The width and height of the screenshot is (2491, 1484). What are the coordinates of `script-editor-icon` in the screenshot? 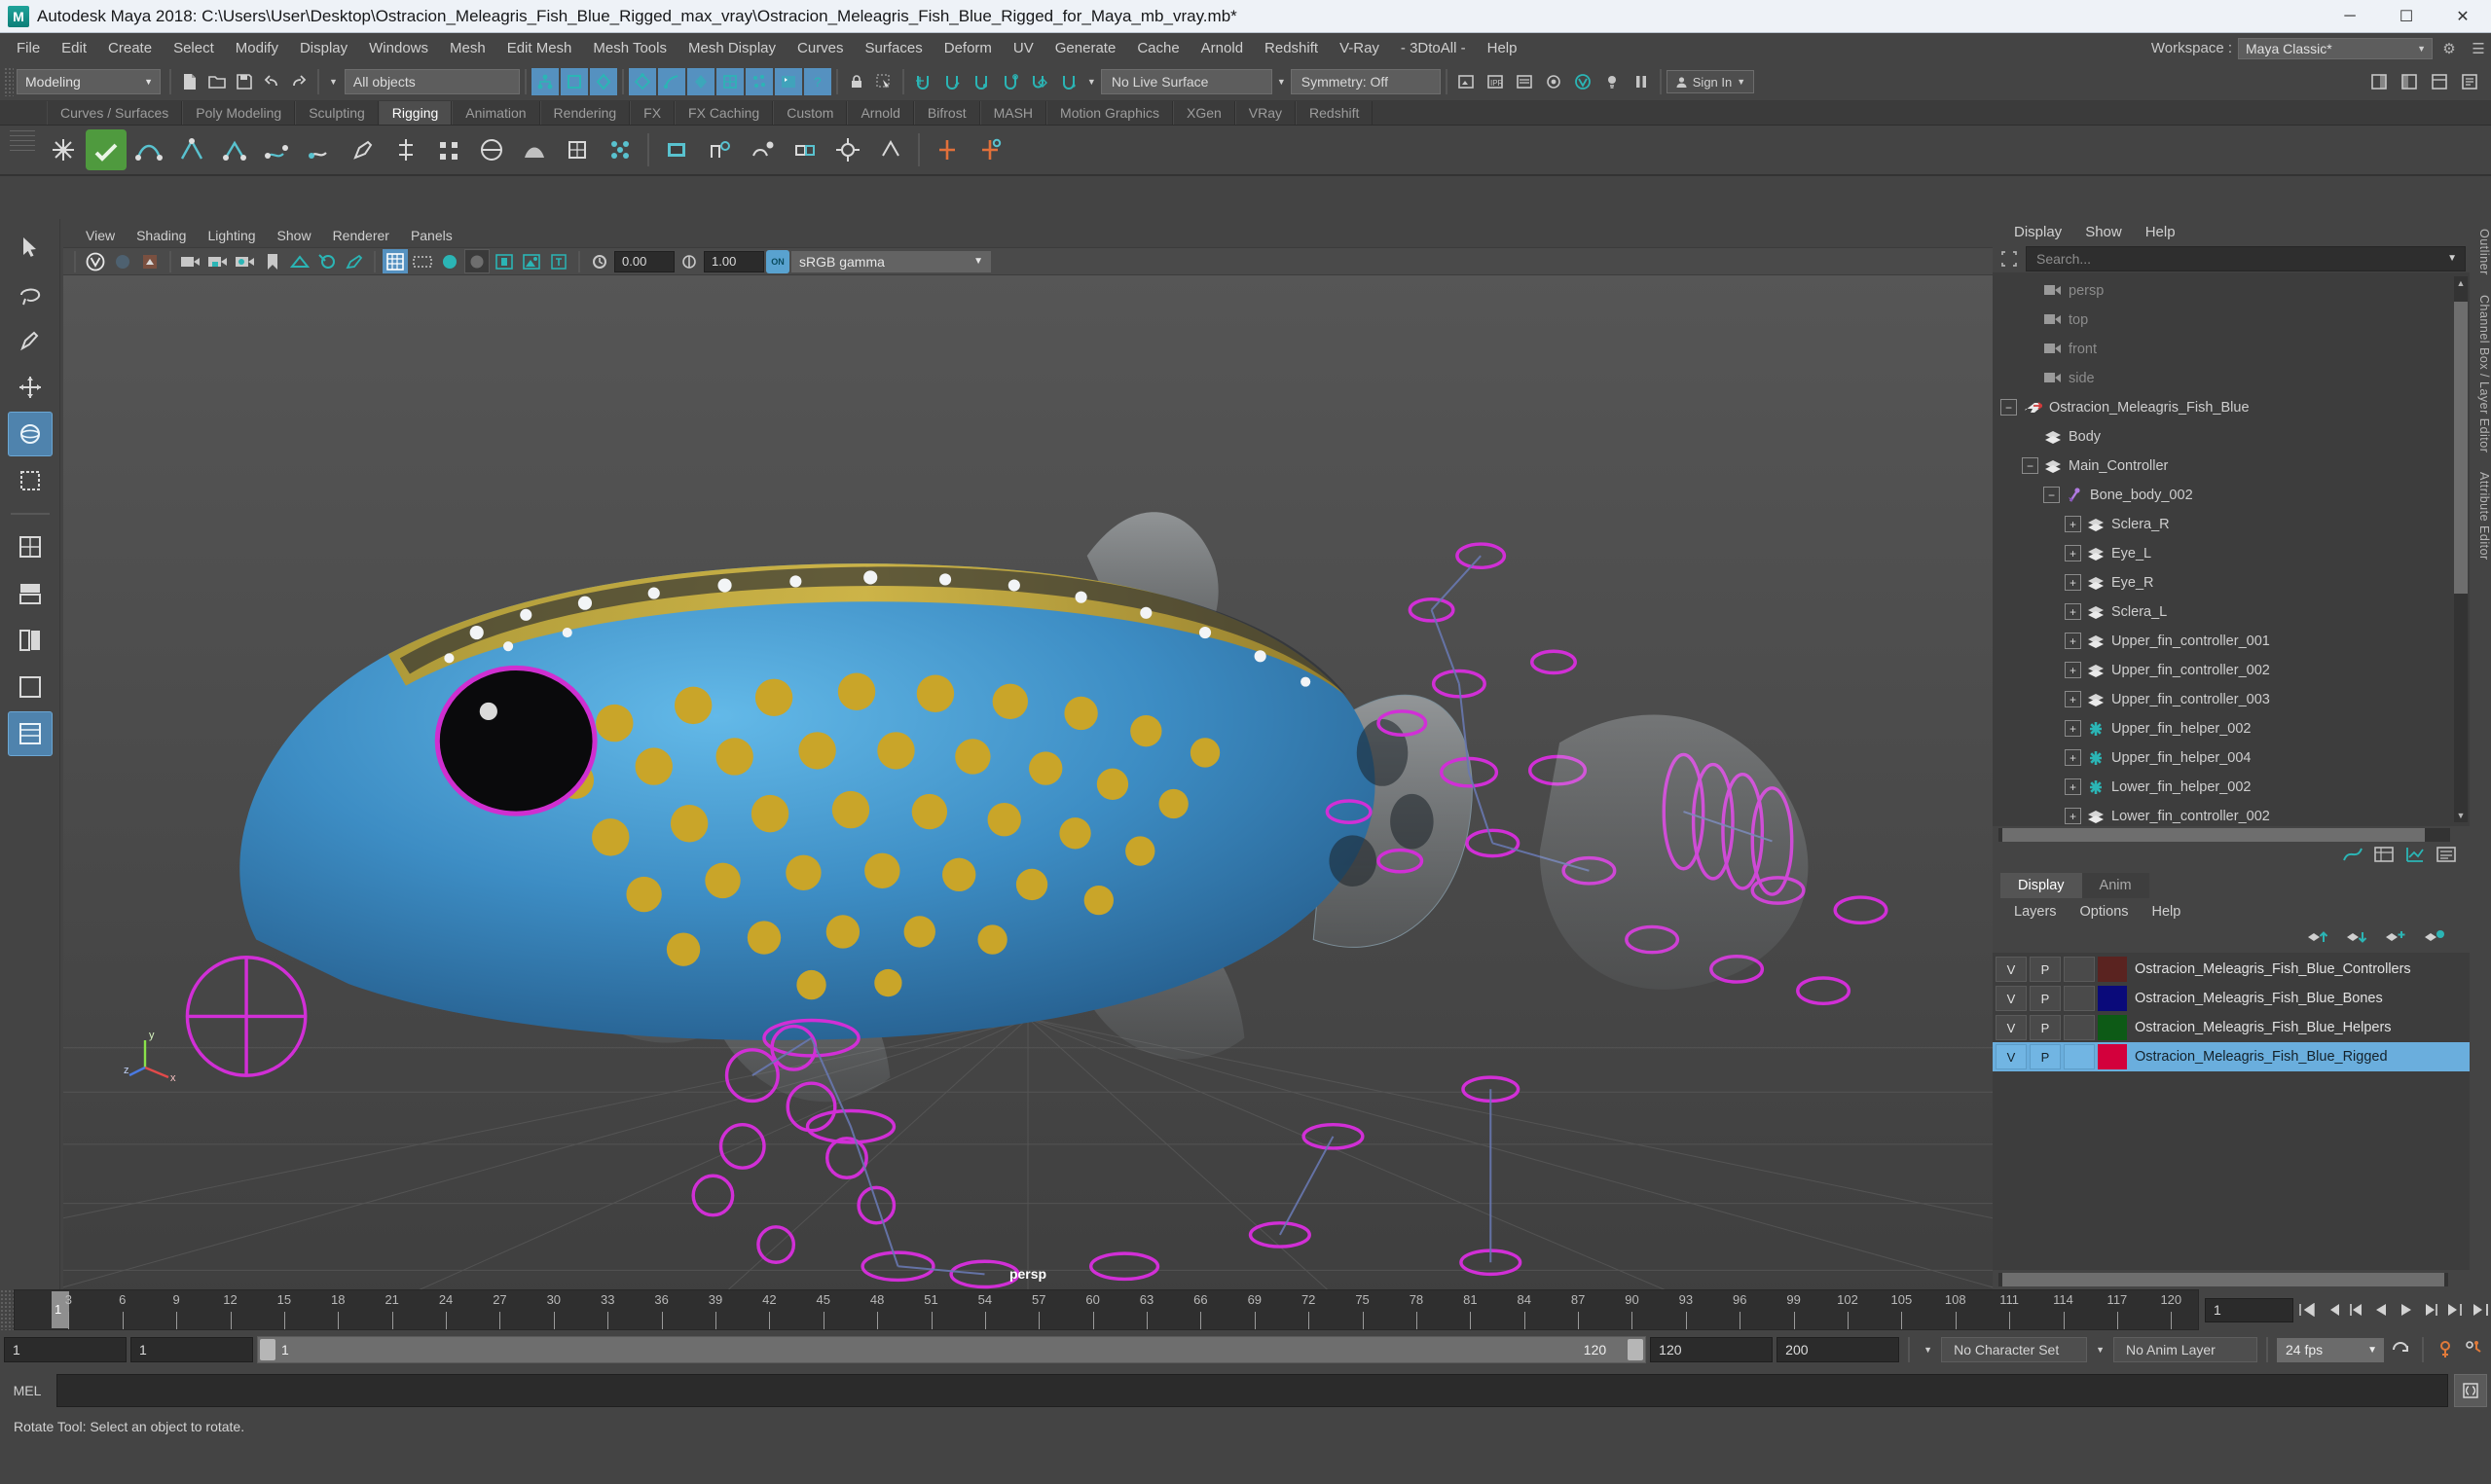 It's located at (2470, 1391).